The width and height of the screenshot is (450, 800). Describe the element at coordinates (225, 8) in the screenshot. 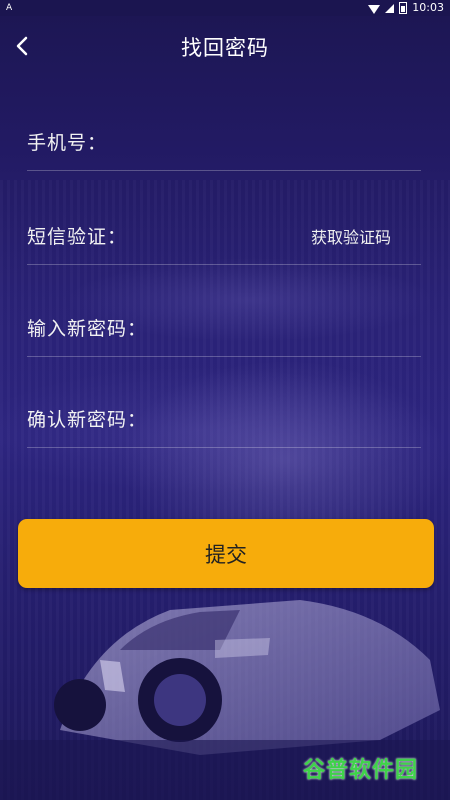

I see `status-bar: A 10:03` at that location.